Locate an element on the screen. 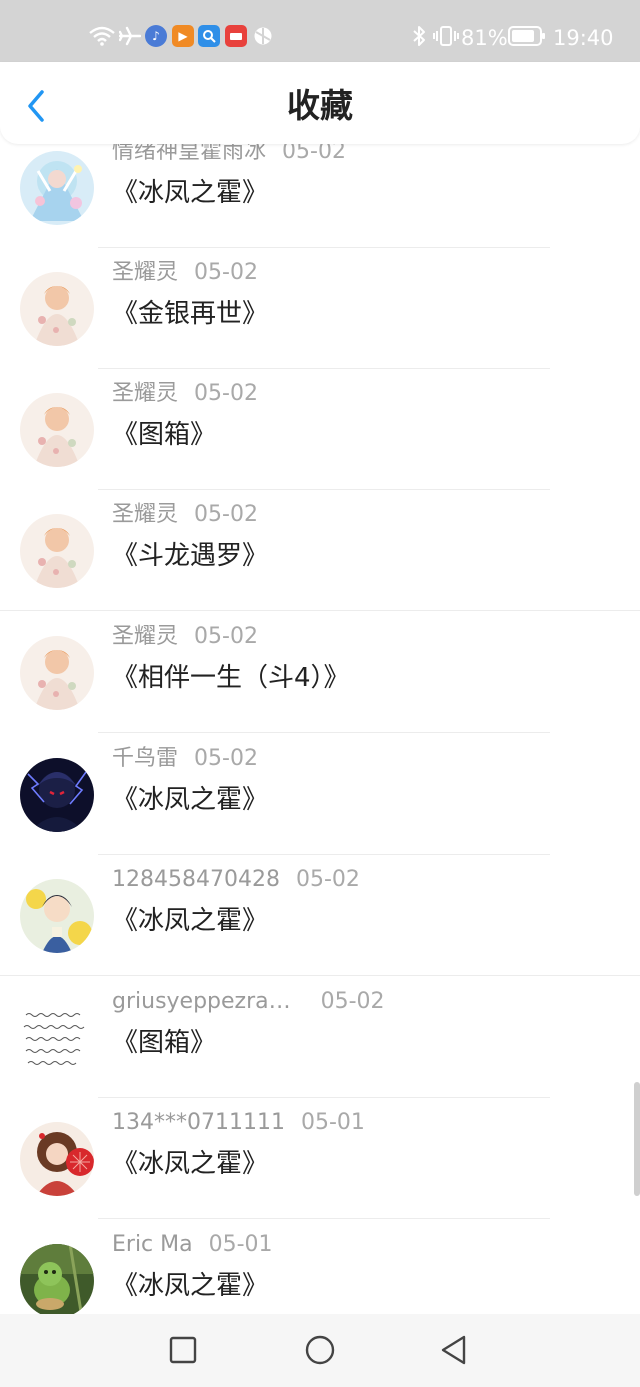  home-icon is located at coordinates (320, 1350).